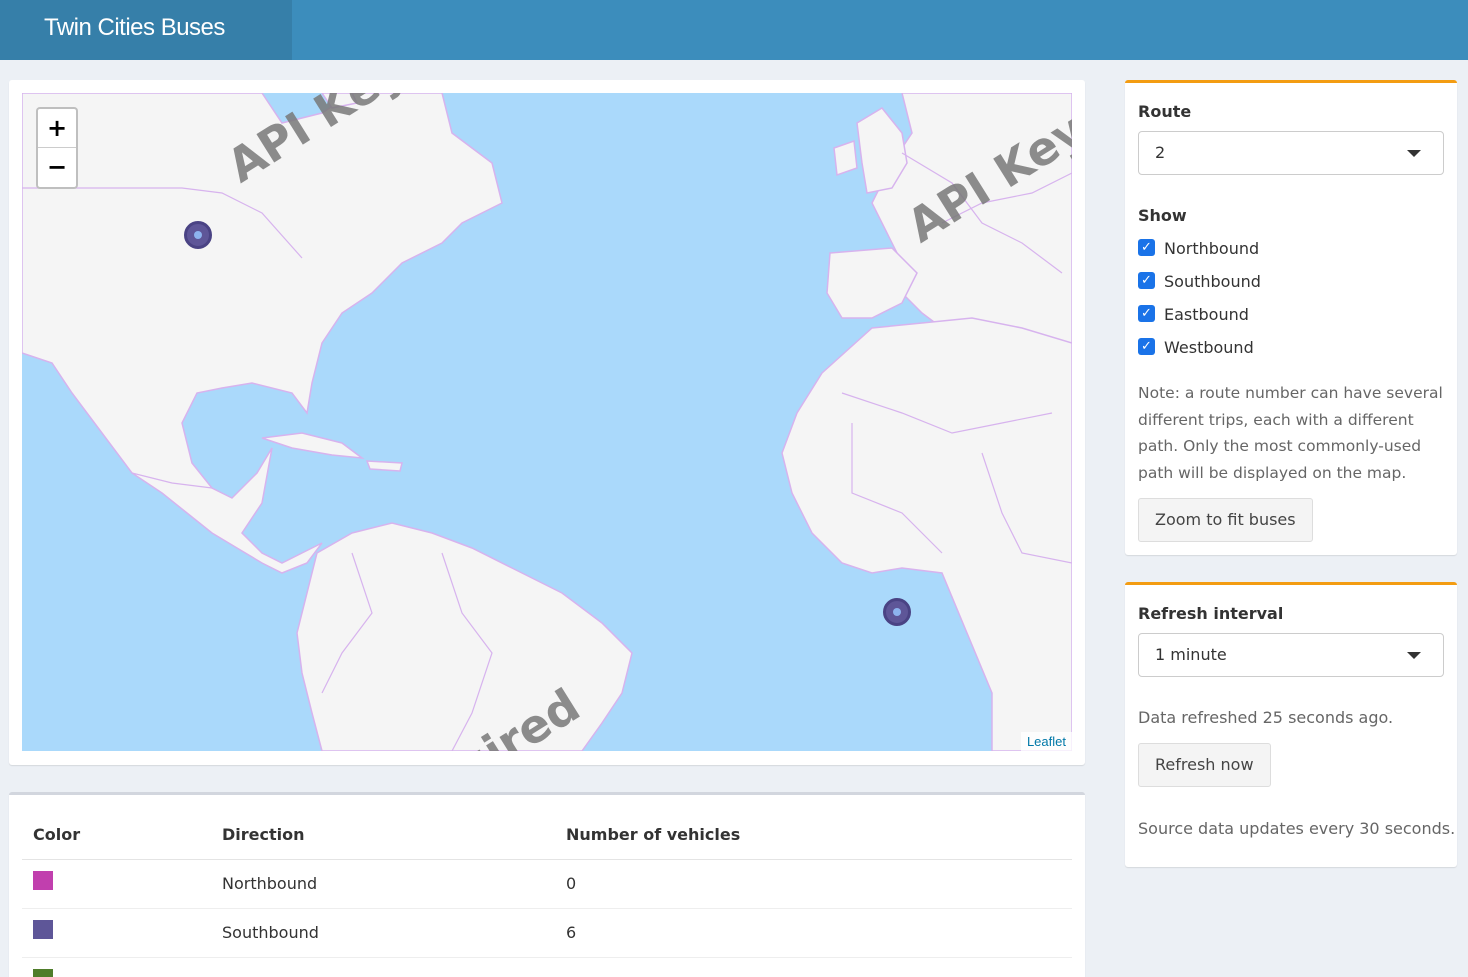 The height and width of the screenshot is (977, 1468). I want to click on leaflet-attribution: Leaflet, so click(1046, 741).